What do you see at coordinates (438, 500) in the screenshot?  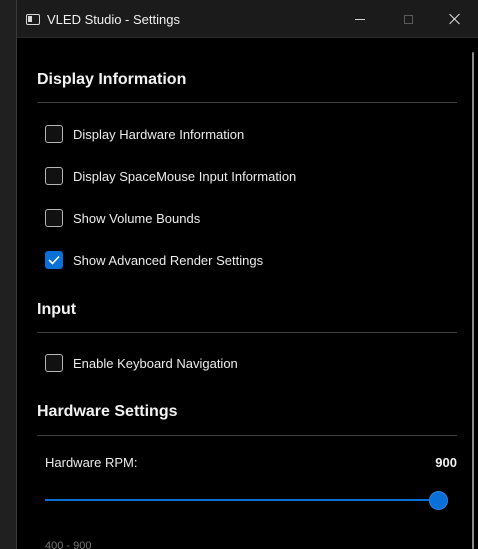 I see `rpm-slider-thumb` at bounding box center [438, 500].